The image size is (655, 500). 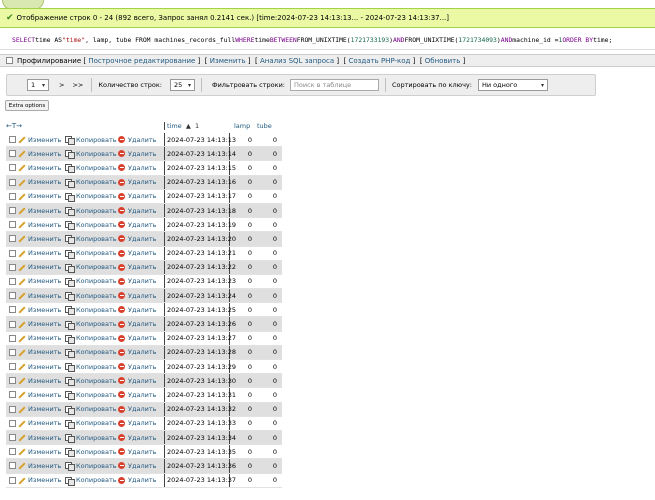 What do you see at coordinates (267, 126) in the screenshot?
I see `column-header-tube: tube` at bounding box center [267, 126].